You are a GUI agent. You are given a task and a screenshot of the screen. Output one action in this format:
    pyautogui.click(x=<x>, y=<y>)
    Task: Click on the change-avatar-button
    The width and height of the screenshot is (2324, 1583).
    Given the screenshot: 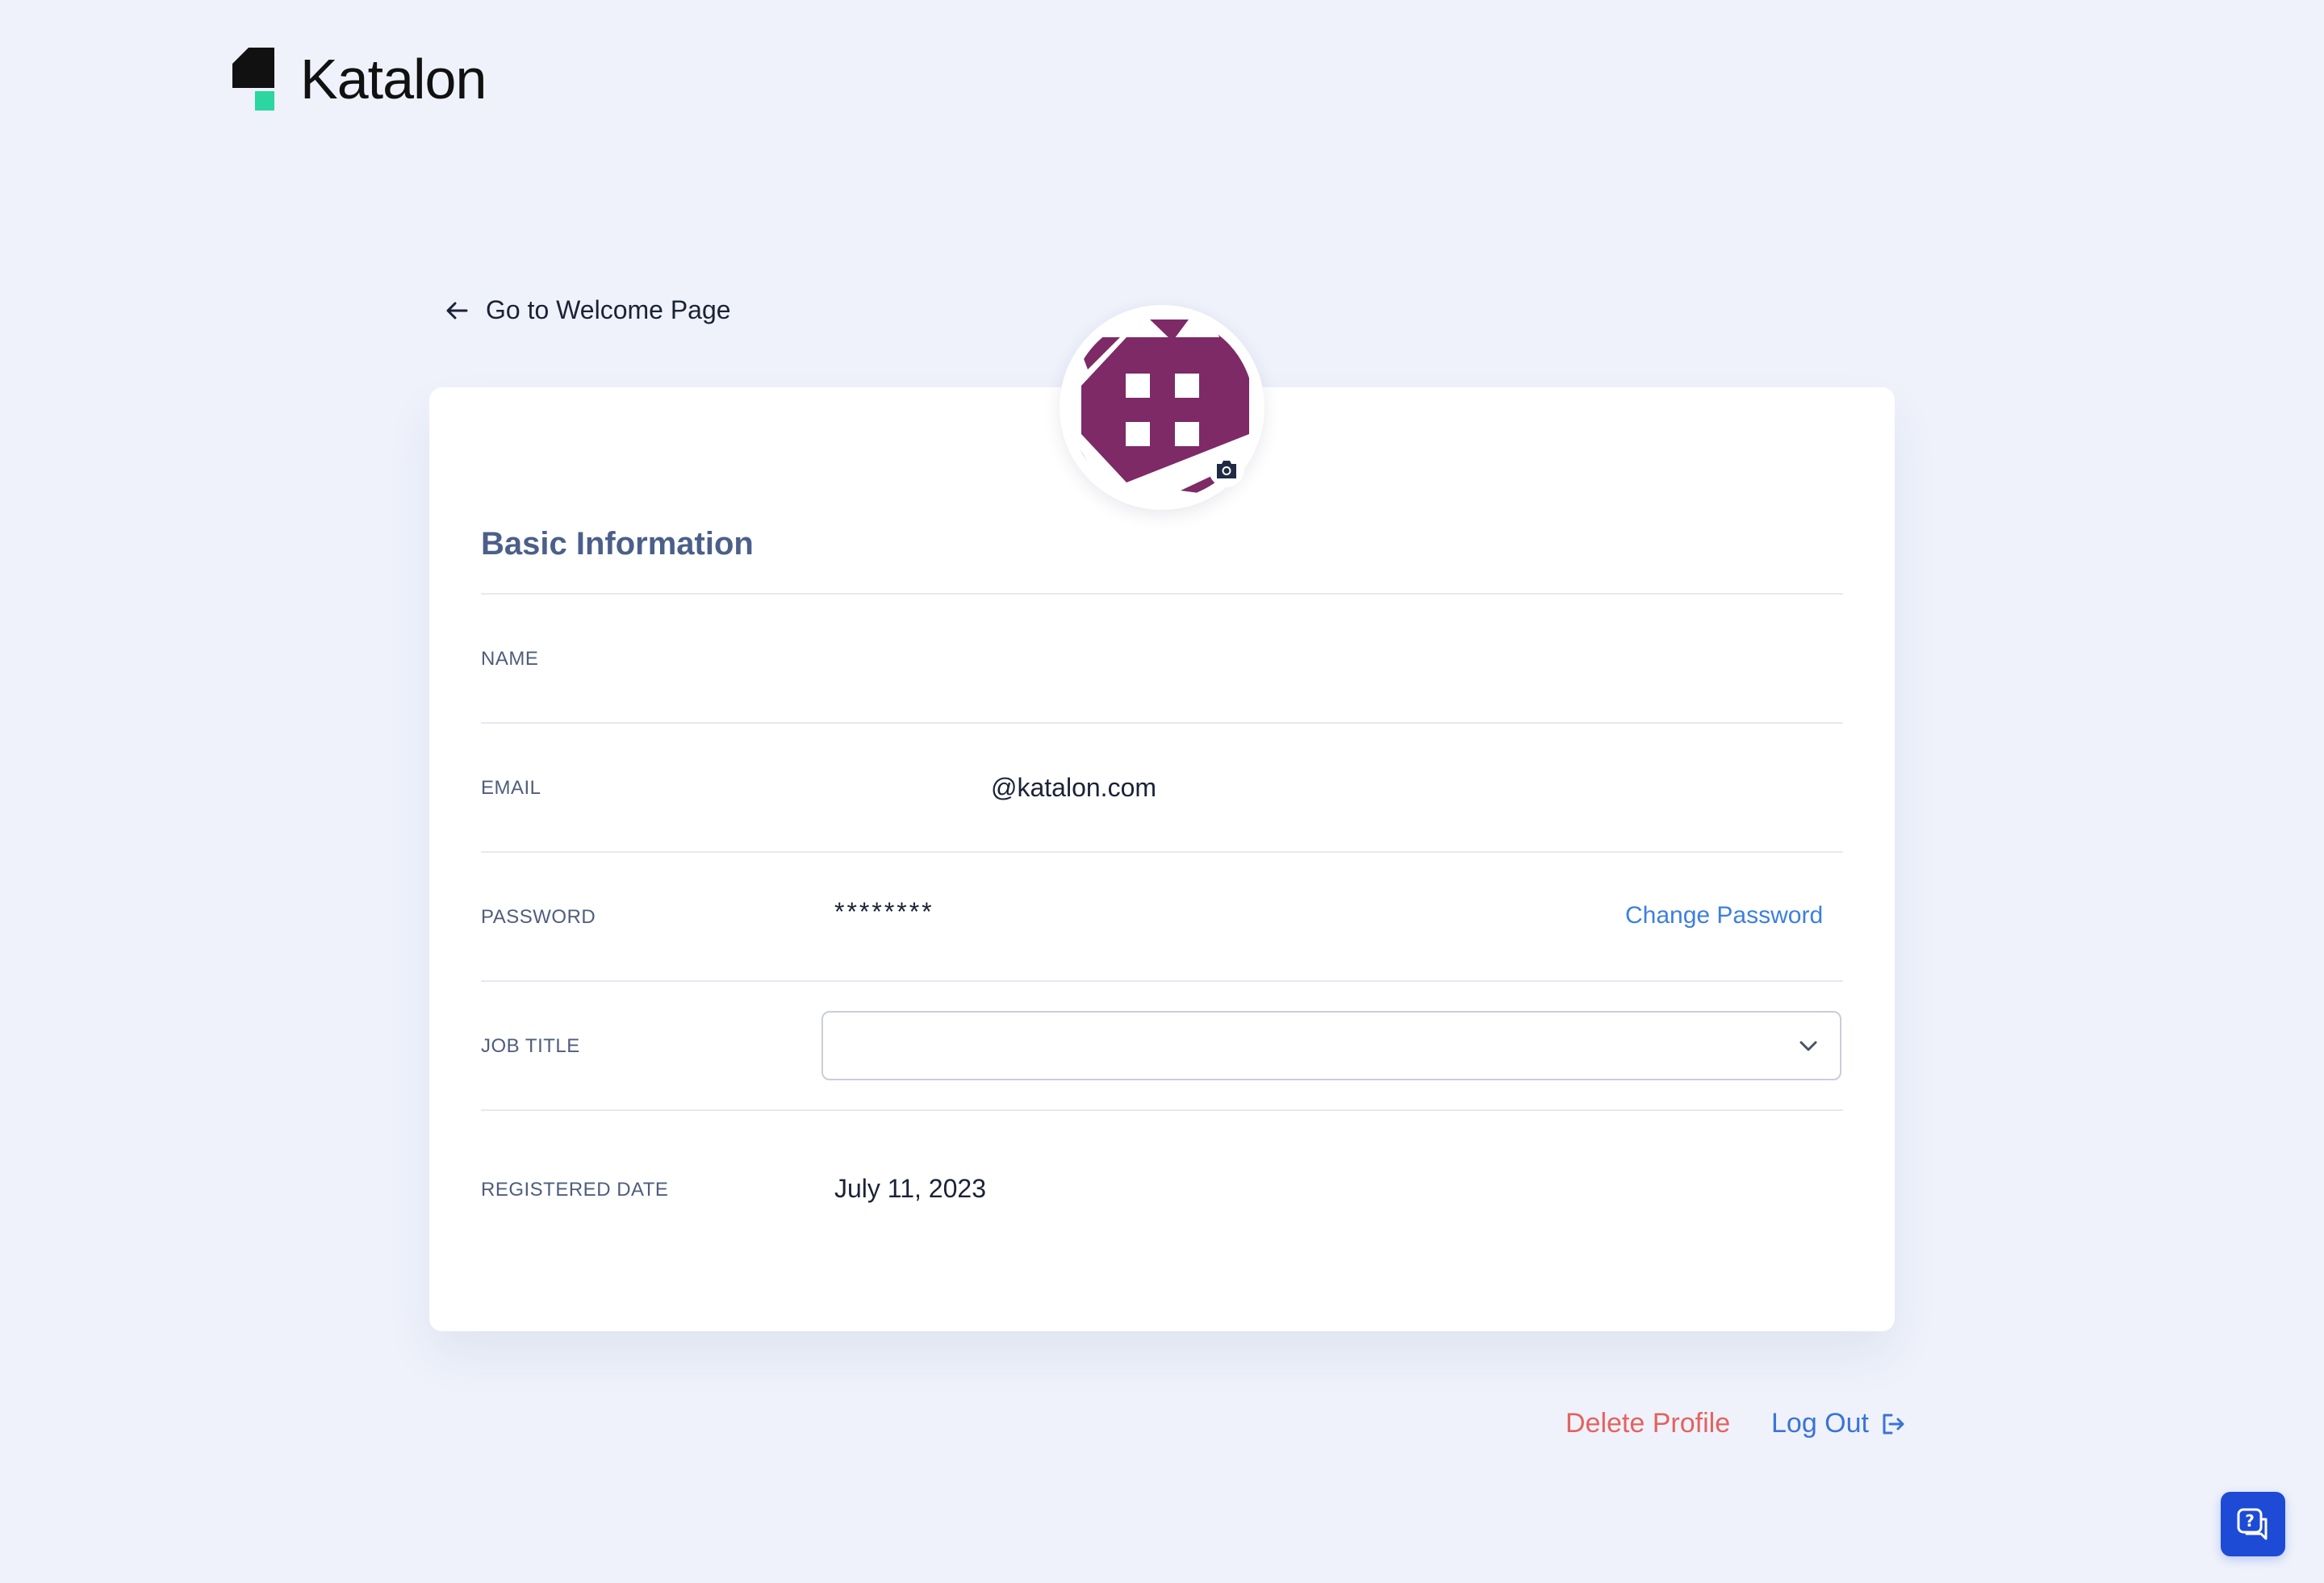 What is the action you would take?
    pyautogui.click(x=1226, y=469)
    